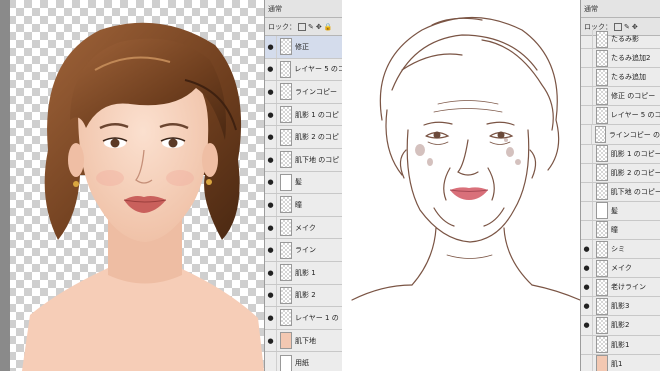  Describe the element at coordinates (304, 47) in the screenshot. I see `layer-row: ● 修正` at that location.